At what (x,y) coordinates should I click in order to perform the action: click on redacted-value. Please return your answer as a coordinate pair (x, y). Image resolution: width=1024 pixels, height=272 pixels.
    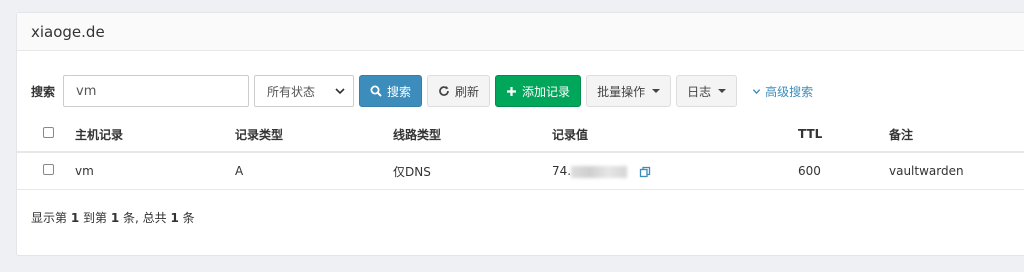
    Looking at the image, I should click on (599, 171).